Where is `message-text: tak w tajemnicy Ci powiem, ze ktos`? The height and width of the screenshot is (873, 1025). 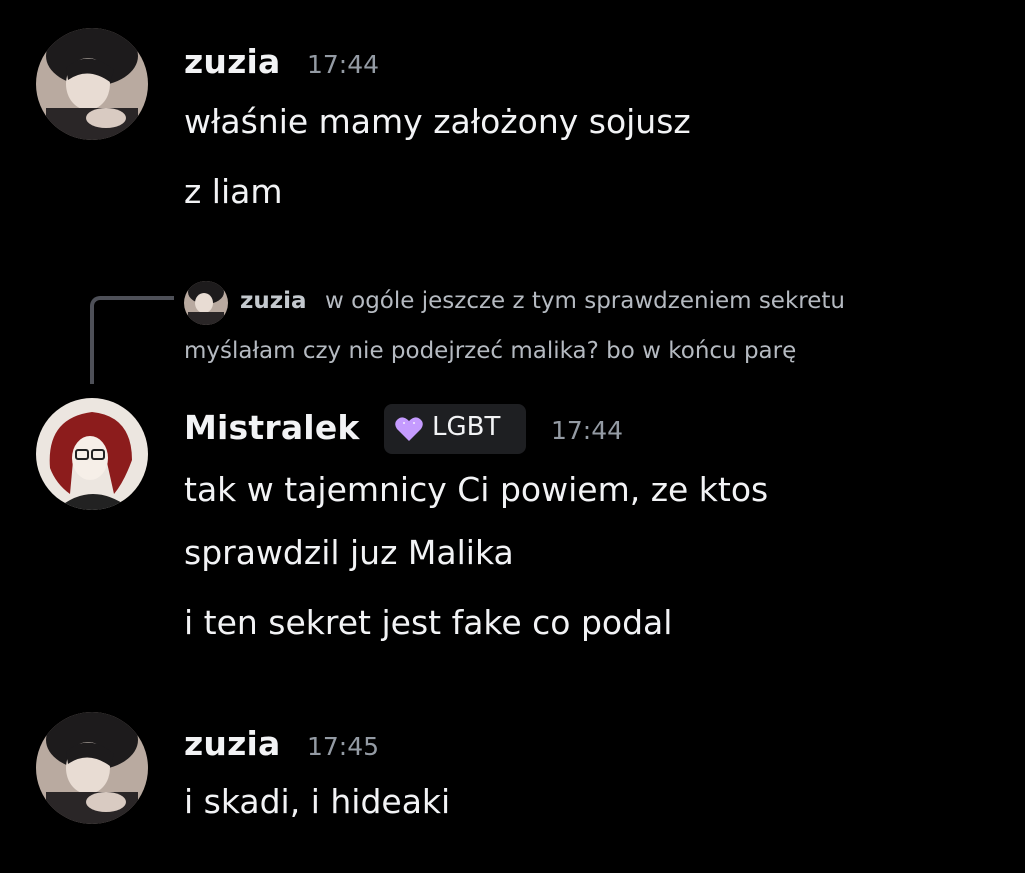 message-text: tak w tajemnicy Ci powiem, ze ktos is located at coordinates (476, 489).